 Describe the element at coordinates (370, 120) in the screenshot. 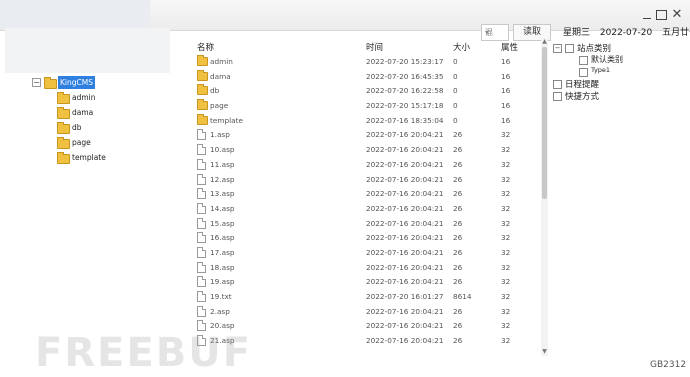

I see `file-row: template 2022-07-16 18:35:04 0 16` at that location.